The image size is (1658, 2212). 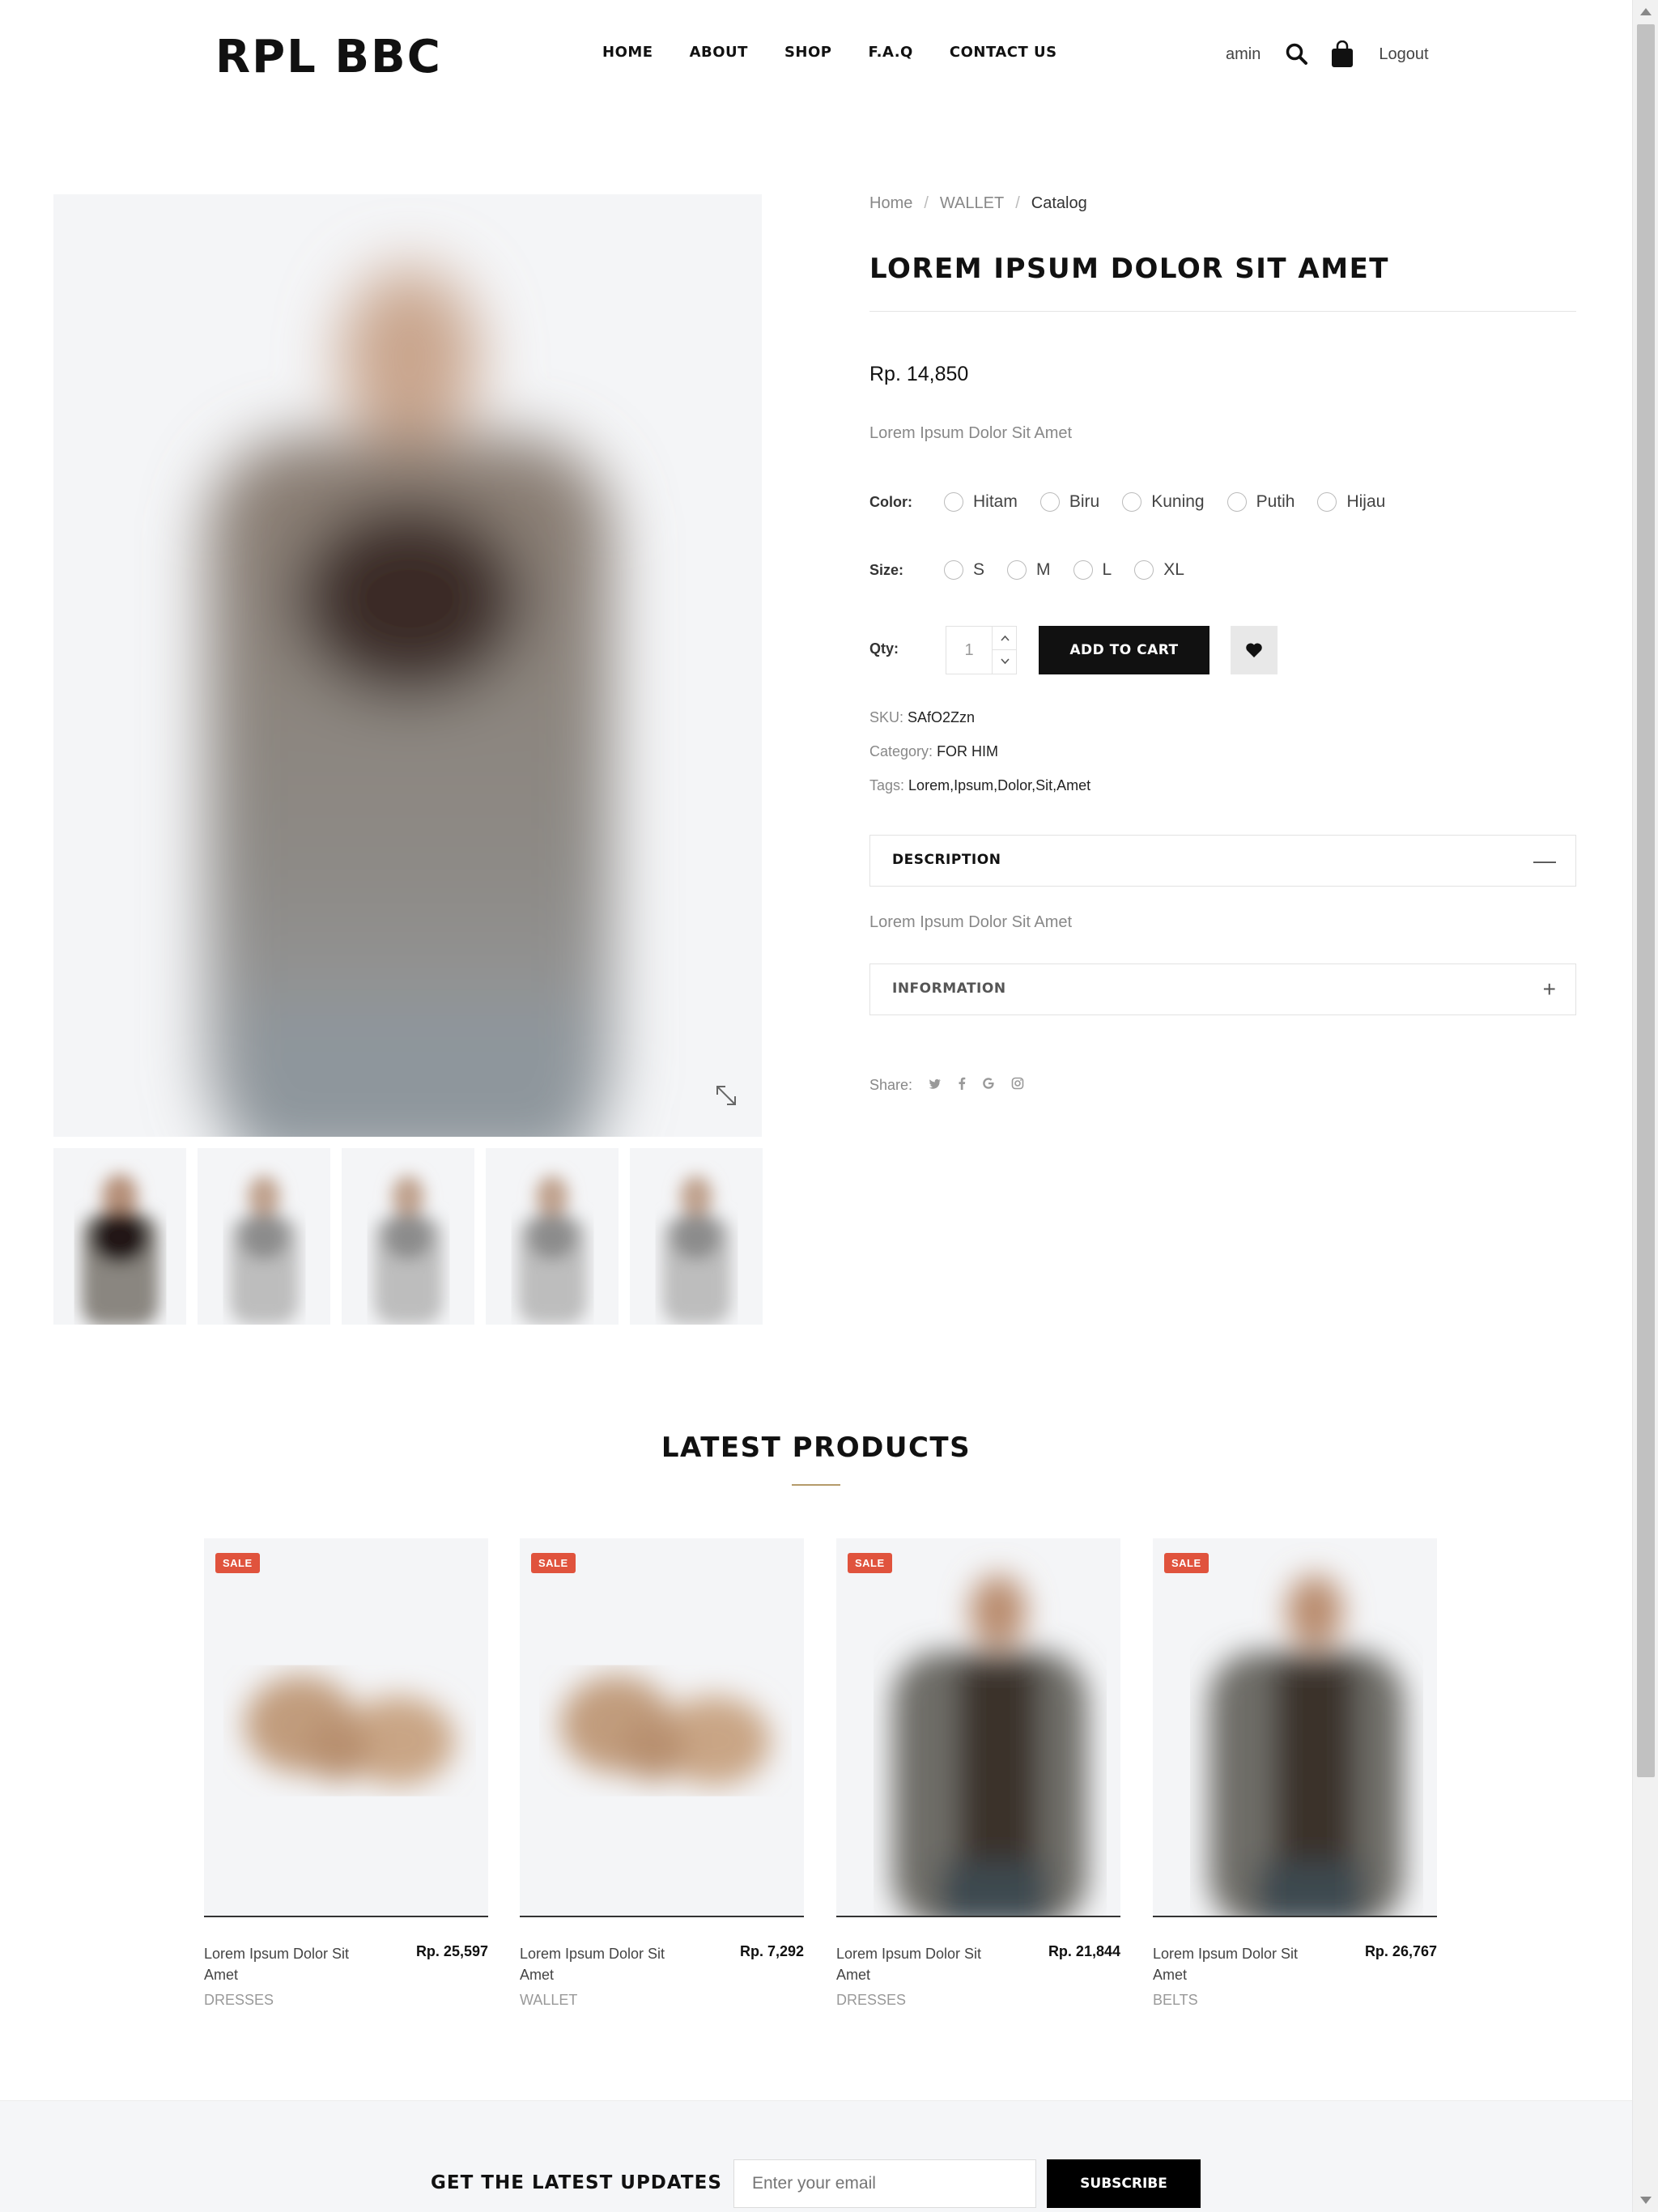 What do you see at coordinates (1646, 12) in the screenshot?
I see `scroll-up-arrow-icon` at bounding box center [1646, 12].